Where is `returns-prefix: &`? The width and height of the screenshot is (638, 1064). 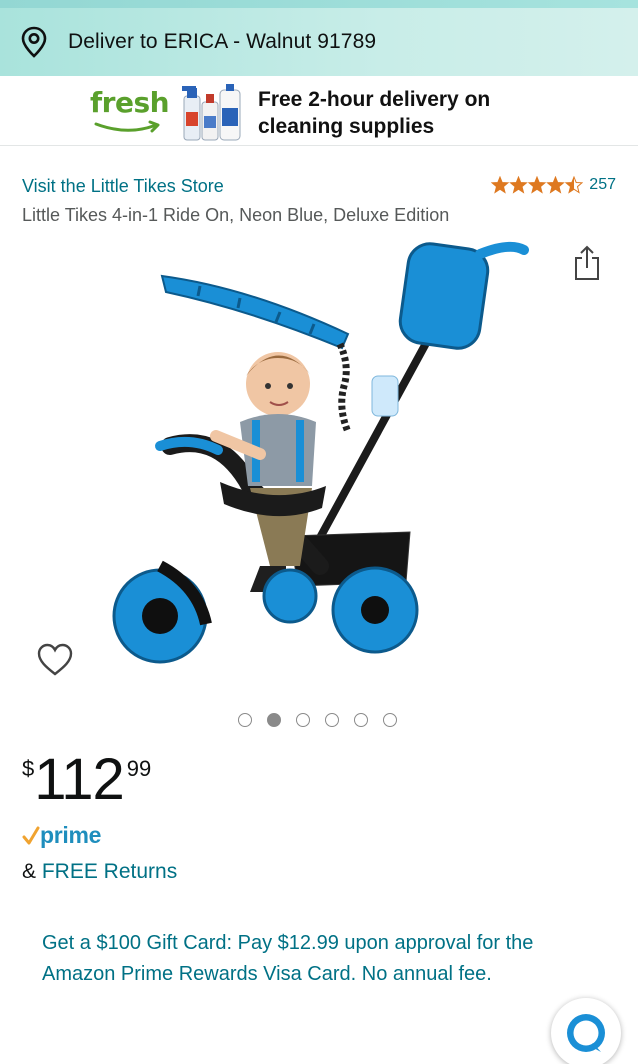
returns-prefix: & is located at coordinates (32, 871).